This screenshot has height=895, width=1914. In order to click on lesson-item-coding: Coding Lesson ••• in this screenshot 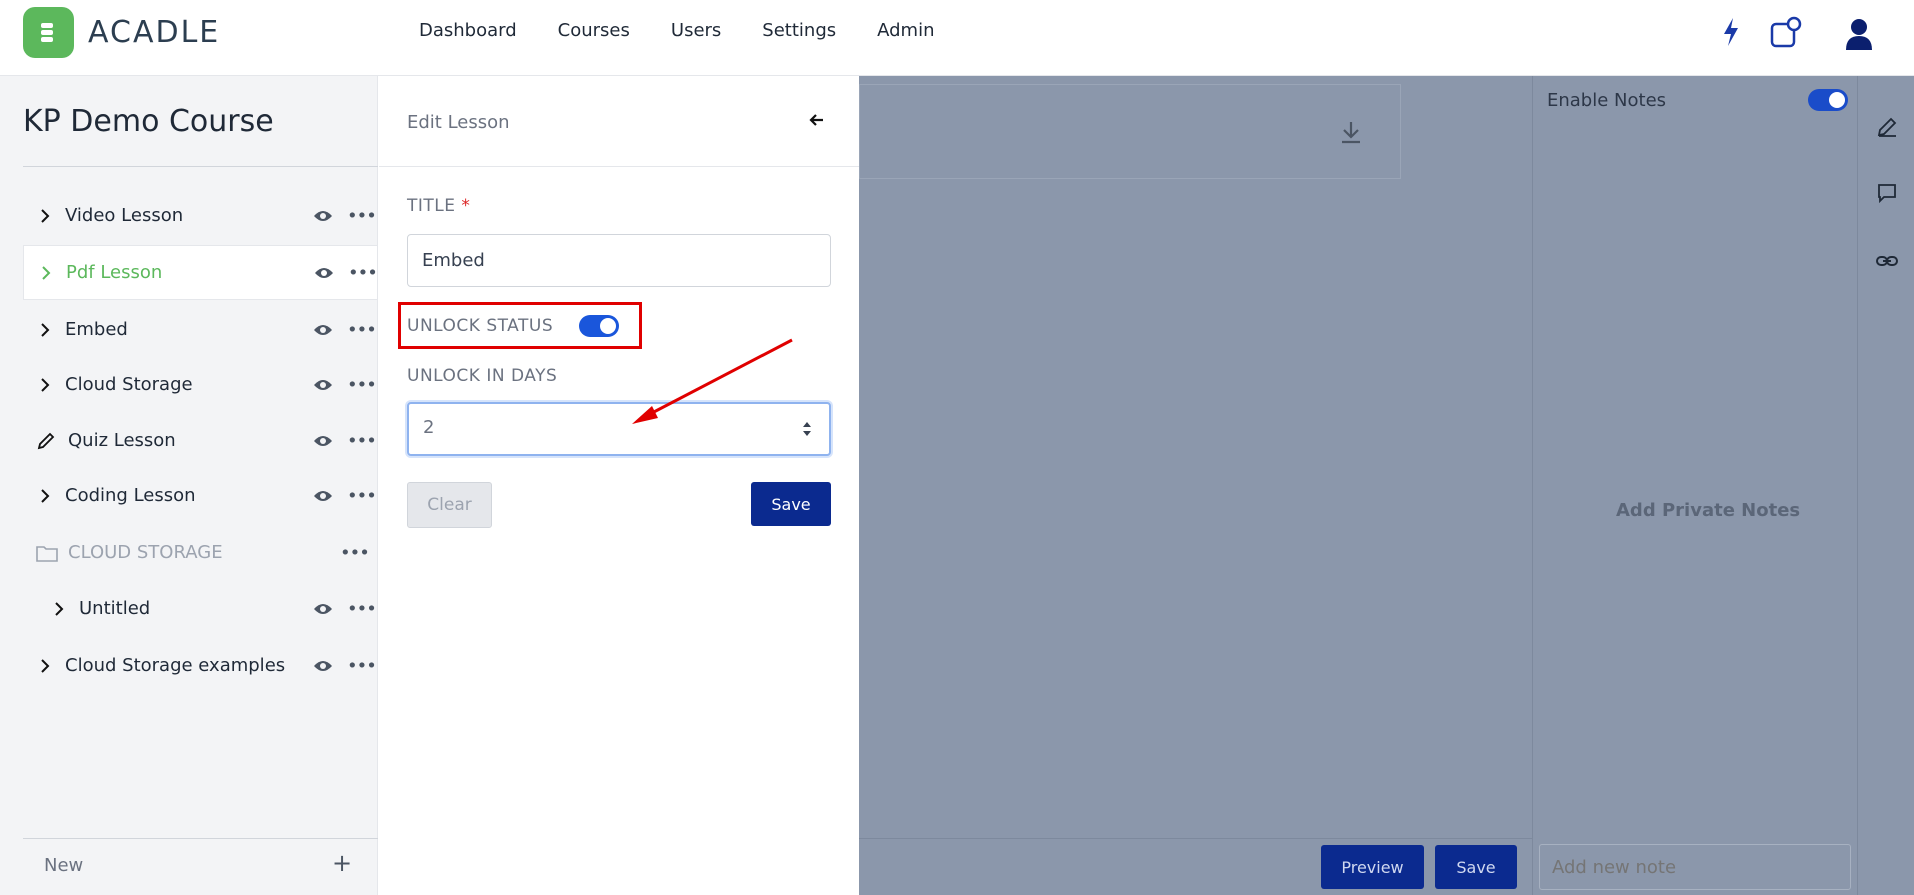, I will do `click(200, 495)`.